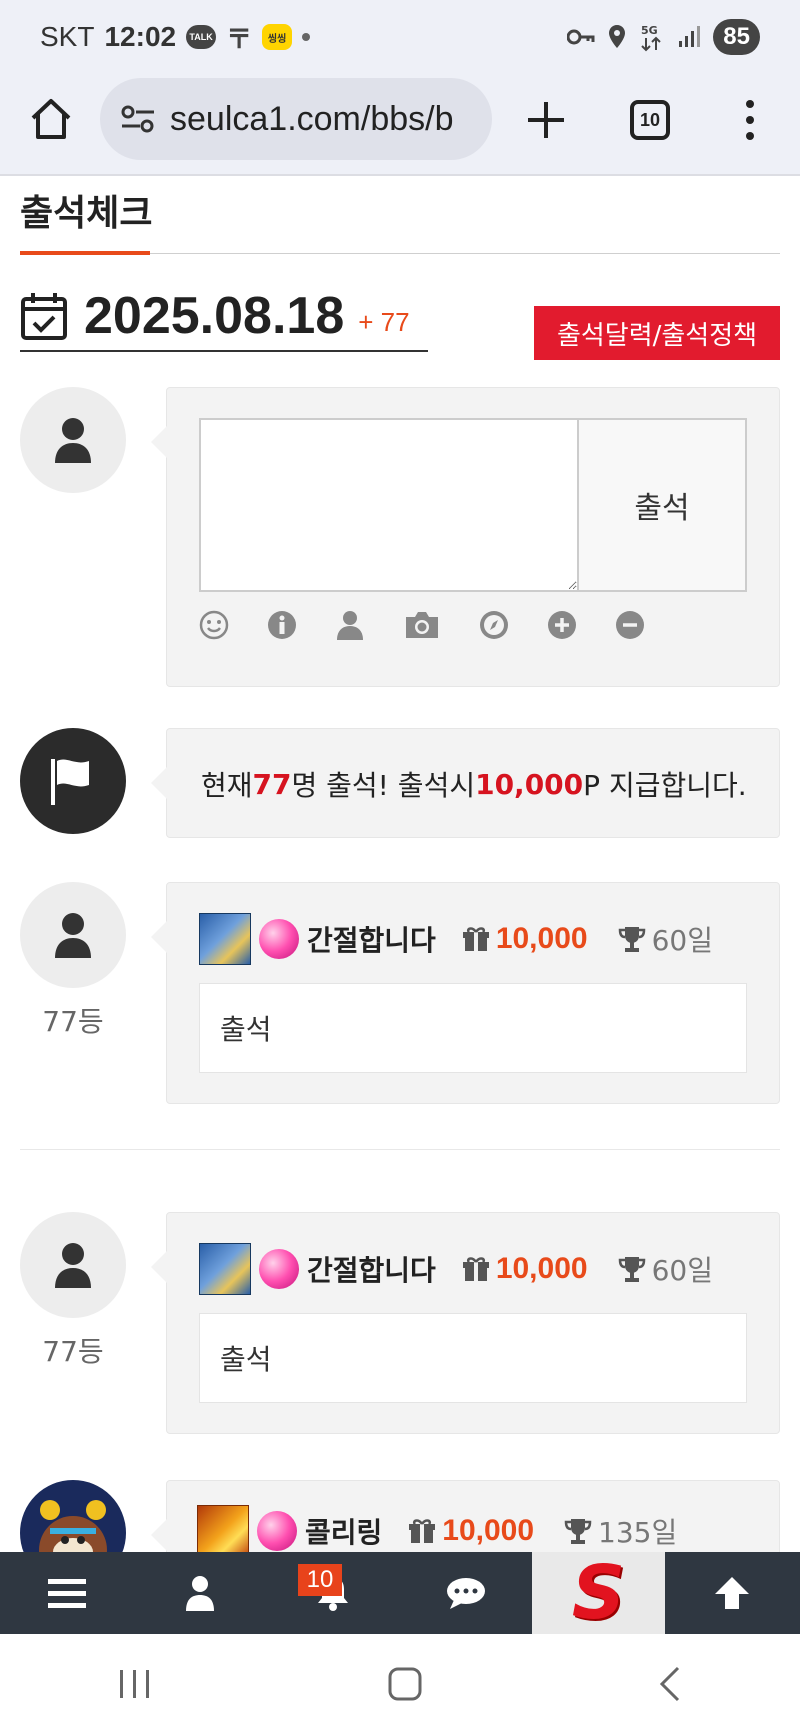  Describe the element at coordinates (494, 625) in the screenshot. I see `compass-icon` at that location.